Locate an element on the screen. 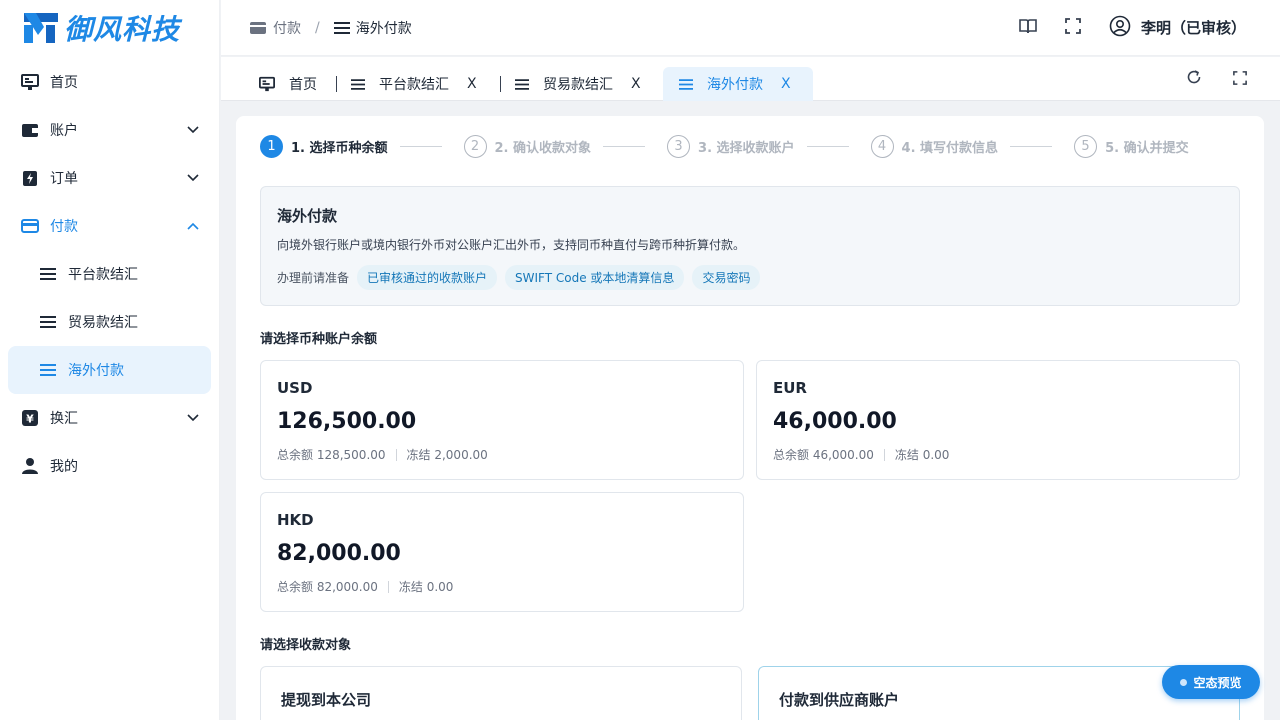 The height and width of the screenshot is (720, 1280). breadcrumb-parent: 付款 is located at coordinates (287, 28).